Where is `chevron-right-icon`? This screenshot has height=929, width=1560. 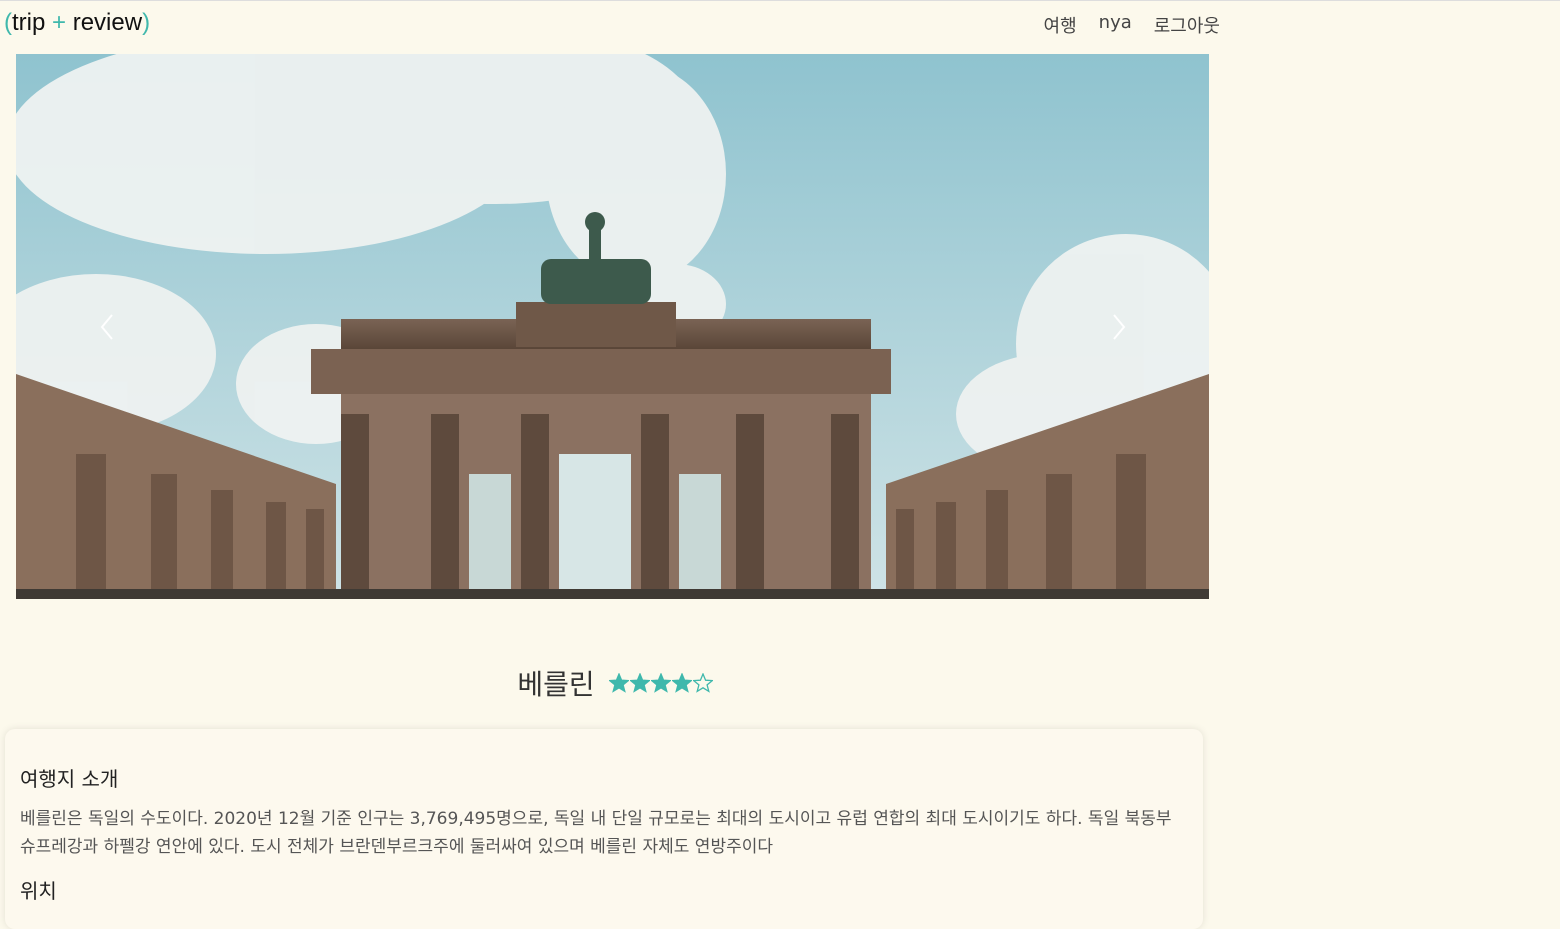
chevron-right-icon is located at coordinates (1119, 327).